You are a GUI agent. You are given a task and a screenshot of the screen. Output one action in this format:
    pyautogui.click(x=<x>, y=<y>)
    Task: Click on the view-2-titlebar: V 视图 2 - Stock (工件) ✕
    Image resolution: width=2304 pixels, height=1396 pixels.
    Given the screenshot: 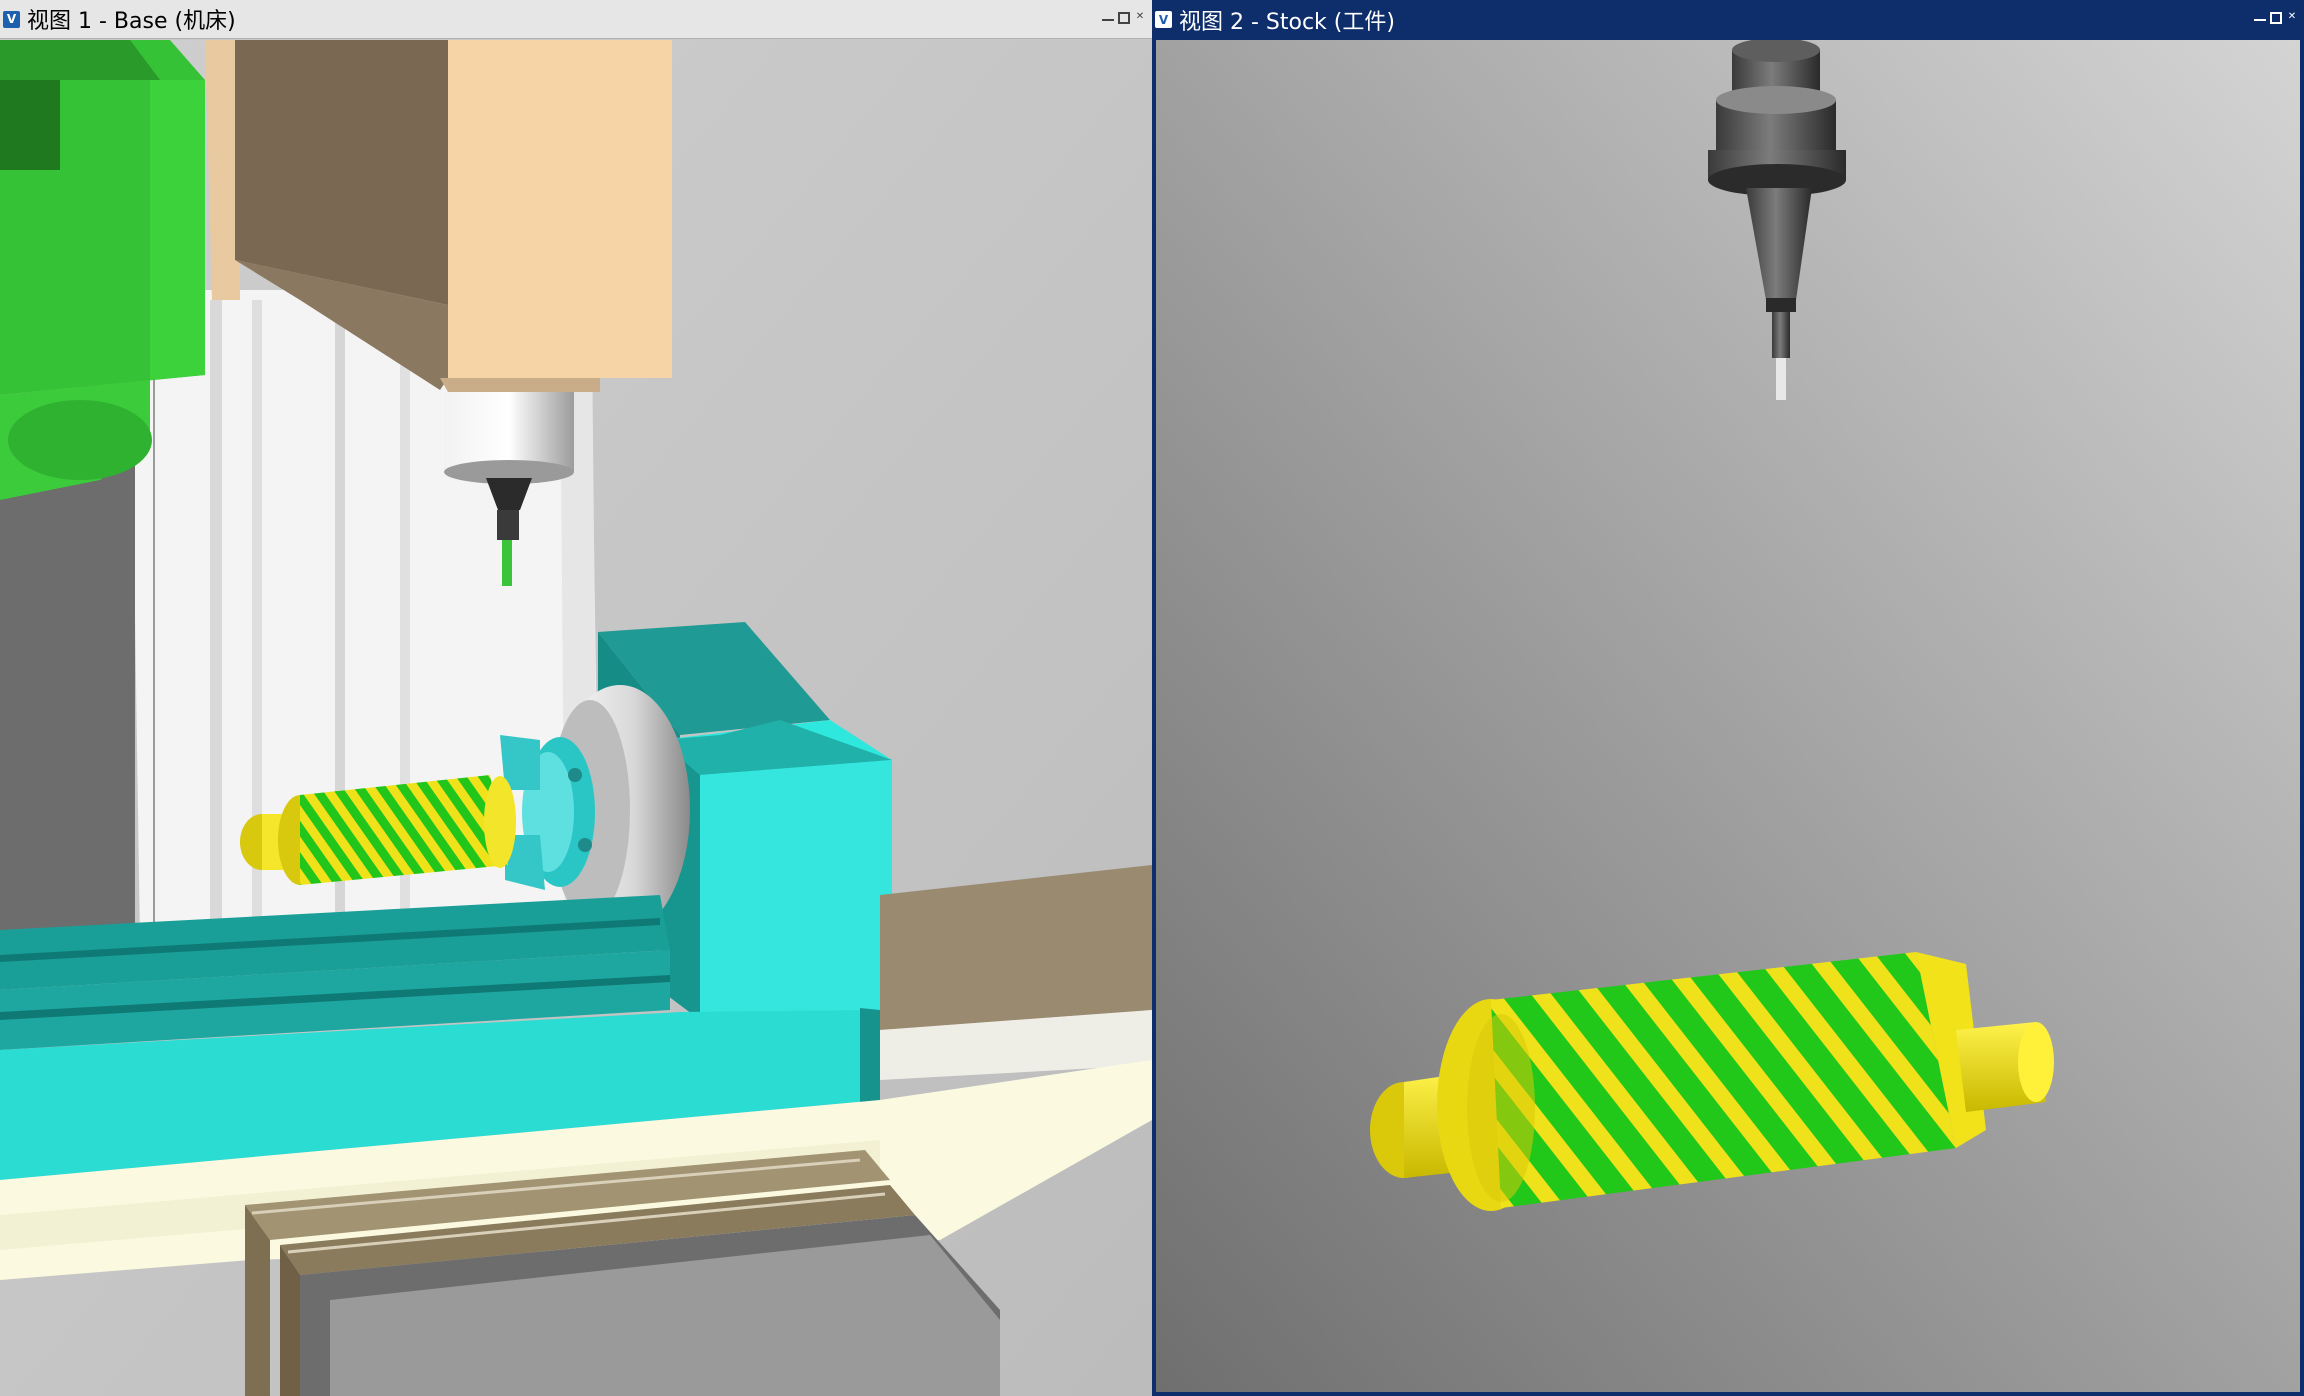 What is the action you would take?
    pyautogui.click(x=1728, y=19)
    